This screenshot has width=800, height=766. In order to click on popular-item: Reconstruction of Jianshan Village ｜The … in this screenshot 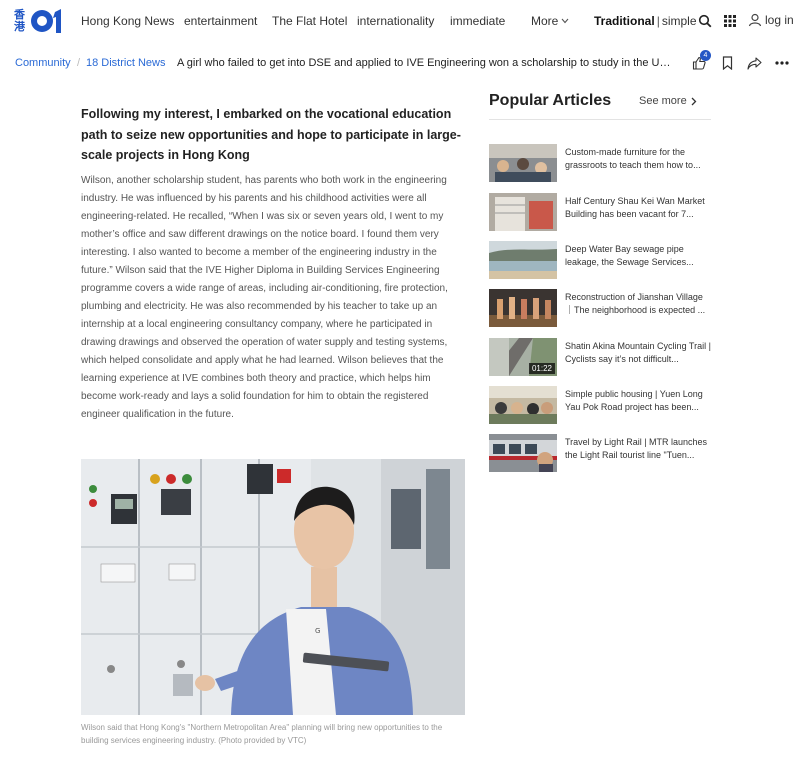, I will do `click(600, 309)`.